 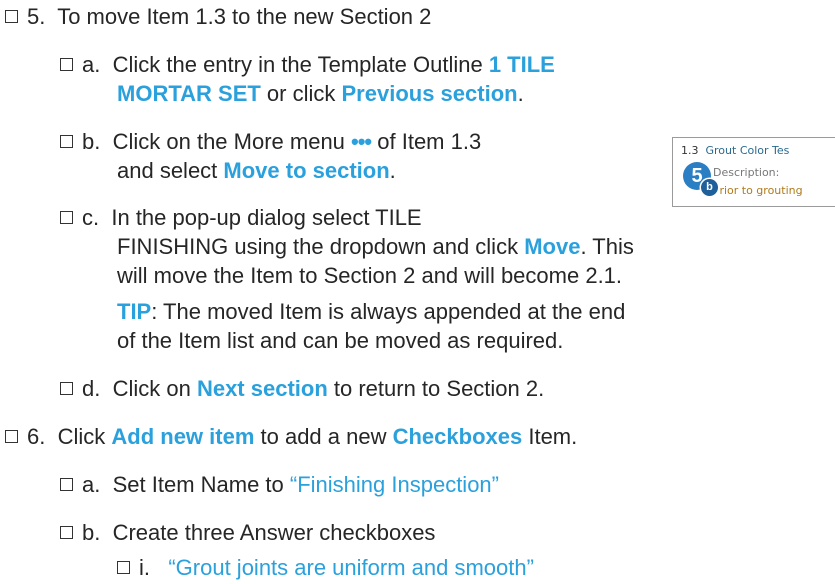 I want to click on add-new-item-link: Add new item, so click(x=182, y=436).